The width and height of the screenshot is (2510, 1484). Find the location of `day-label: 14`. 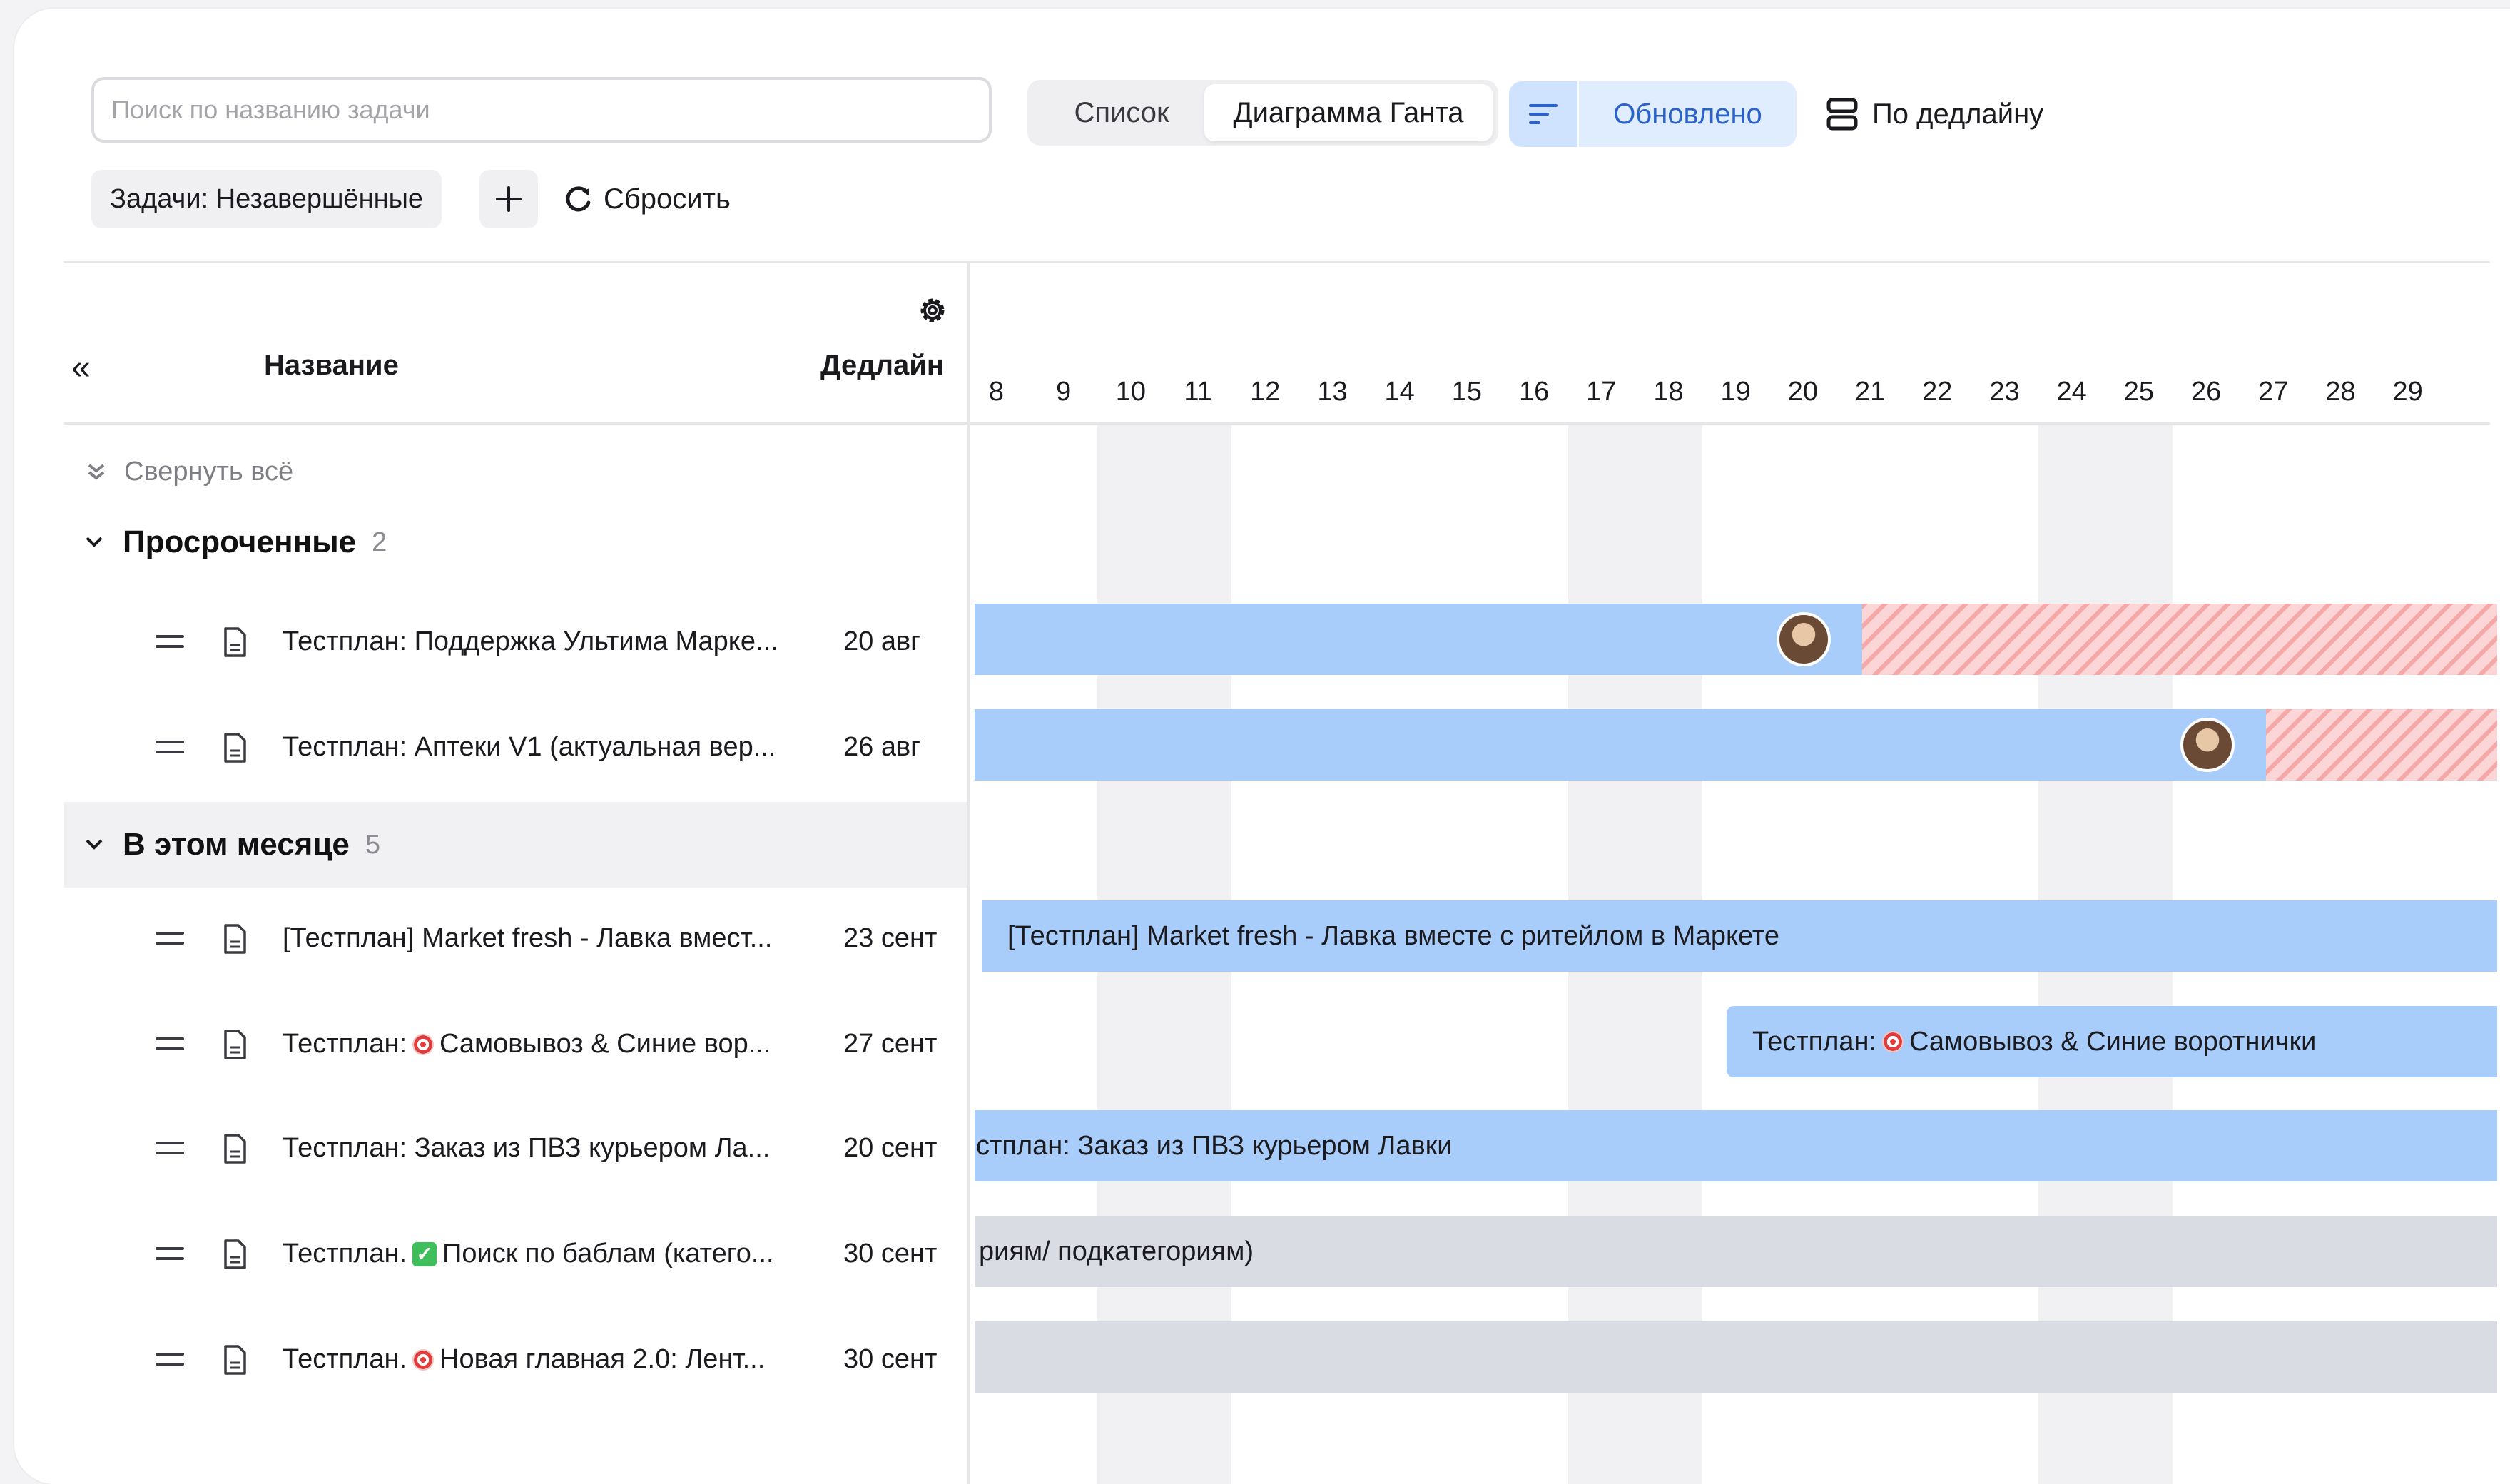

day-label: 14 is located at coordinates (1399, 392).